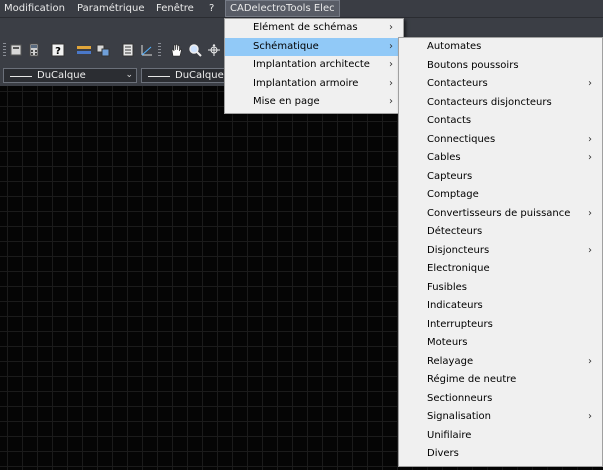 This screenshot has height=470, width=603. Describe the element at coordinates (282, 8) in the screenshot. I see `menu-cadelectrotools-elec: CADelectroTools Elec` at that location.